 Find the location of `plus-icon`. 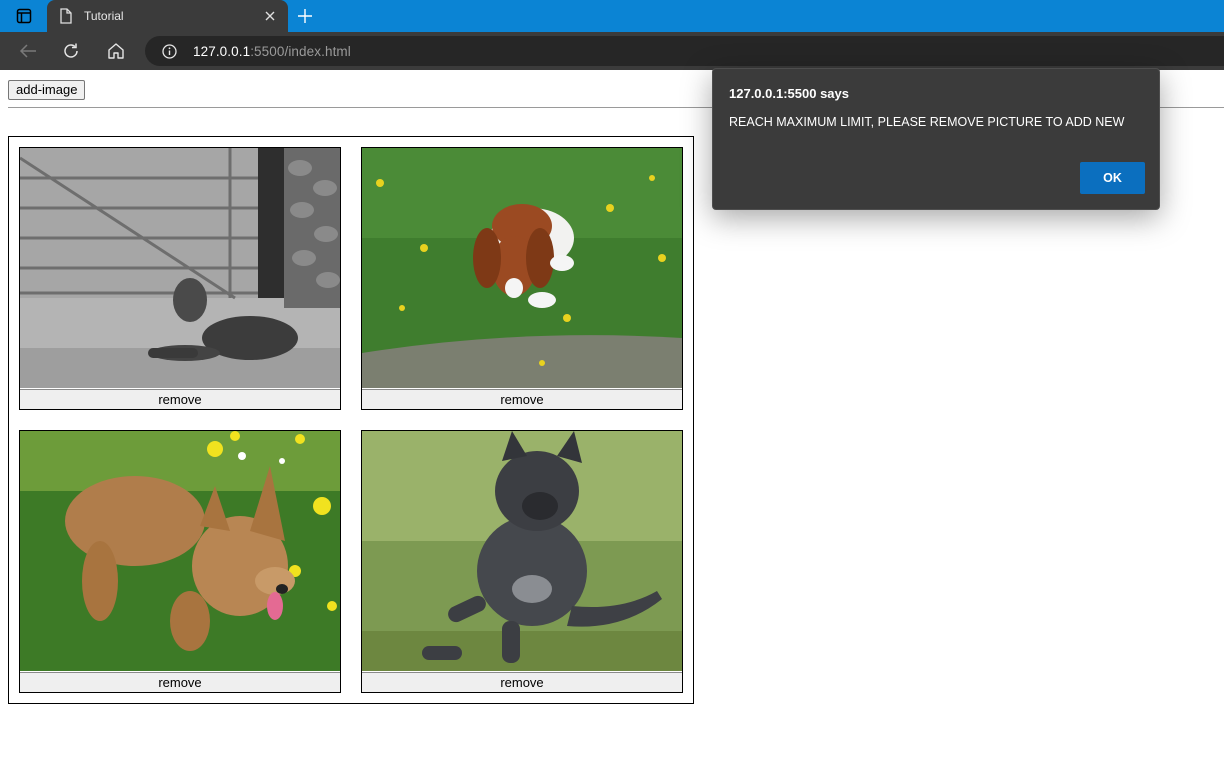

plus-icon is located at coordinates (305, 16).